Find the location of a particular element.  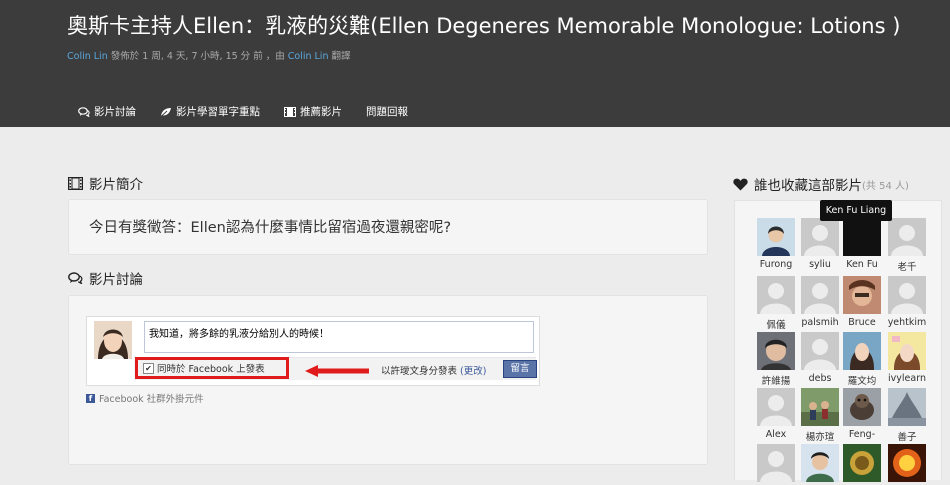

favorite-user: palsmih is located at coordinates (820, 302).